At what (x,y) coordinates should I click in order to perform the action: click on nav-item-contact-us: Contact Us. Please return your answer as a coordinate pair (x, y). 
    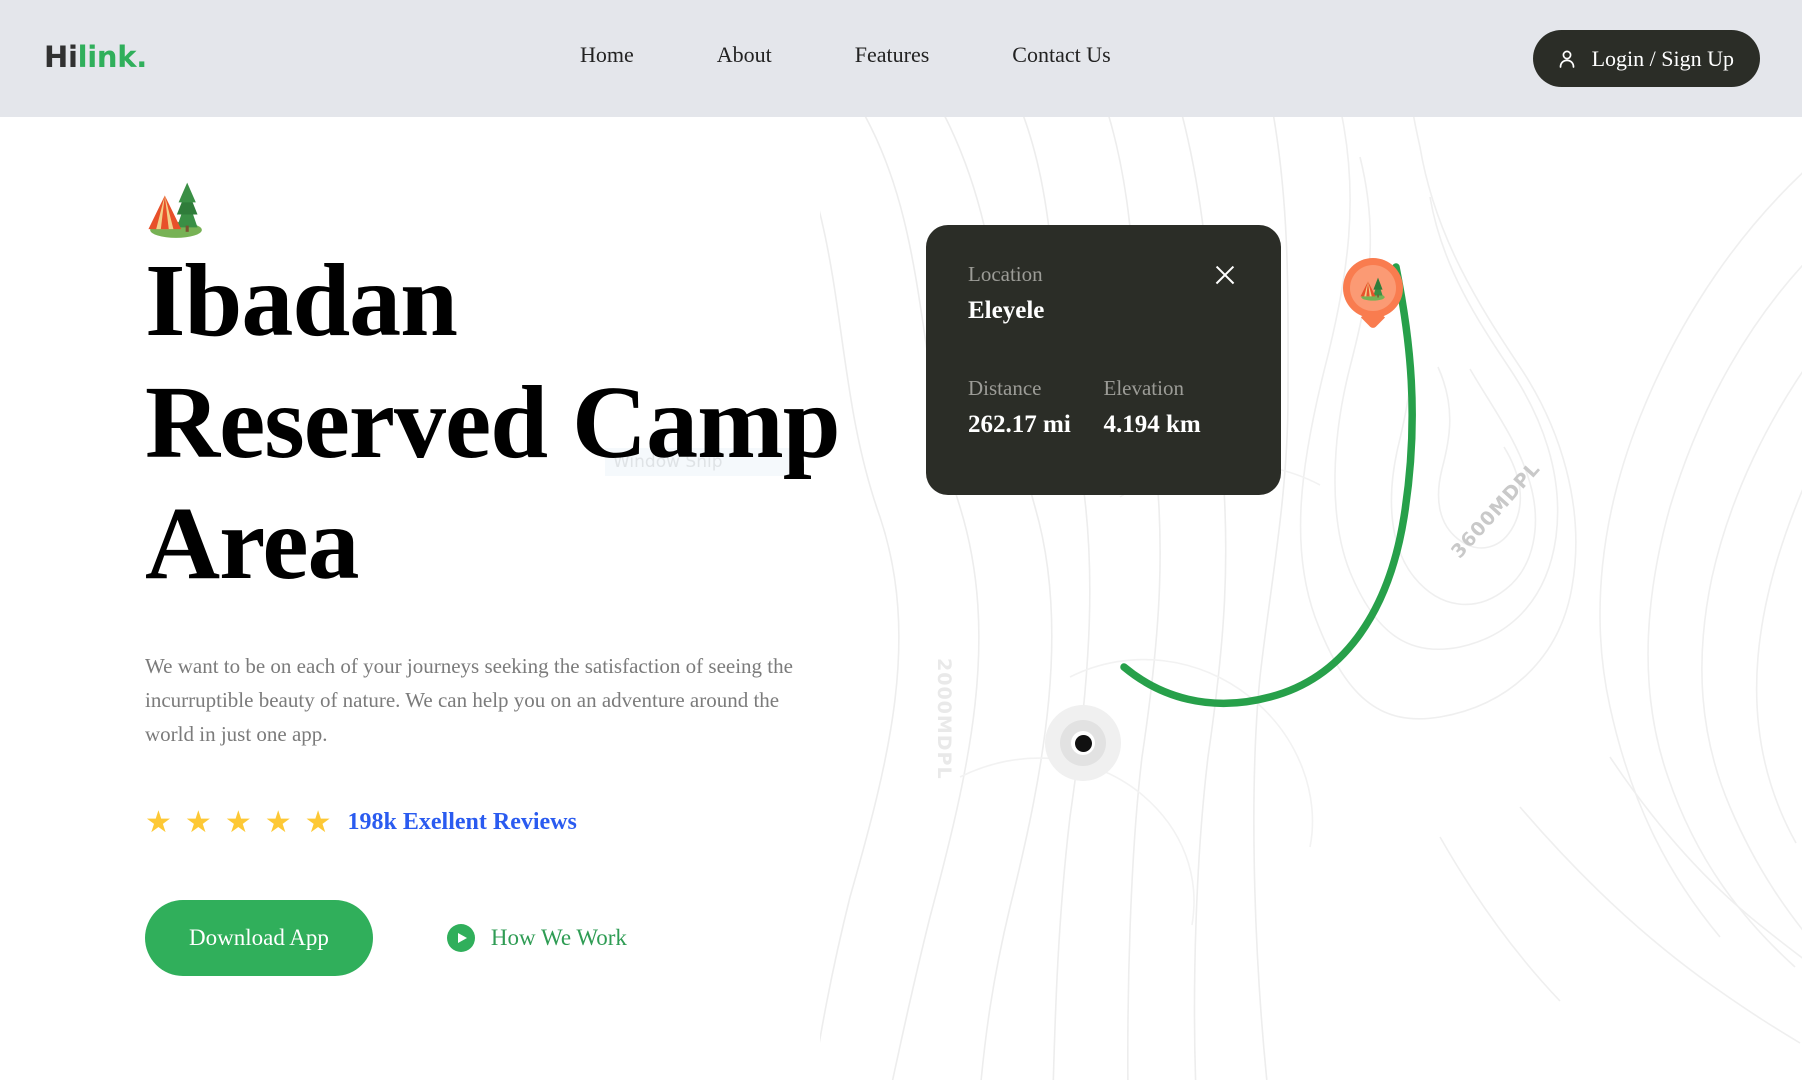
    Looking at the image, I should click on (1061, 55).